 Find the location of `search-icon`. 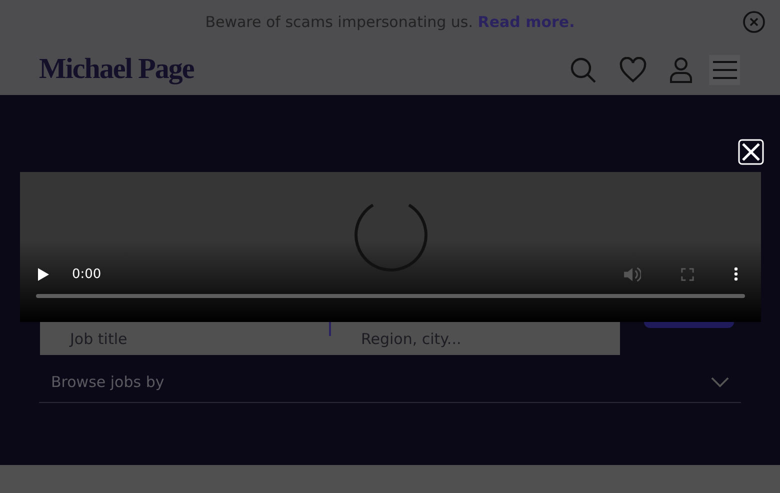

search-icon is located at coordinates (583, 70).